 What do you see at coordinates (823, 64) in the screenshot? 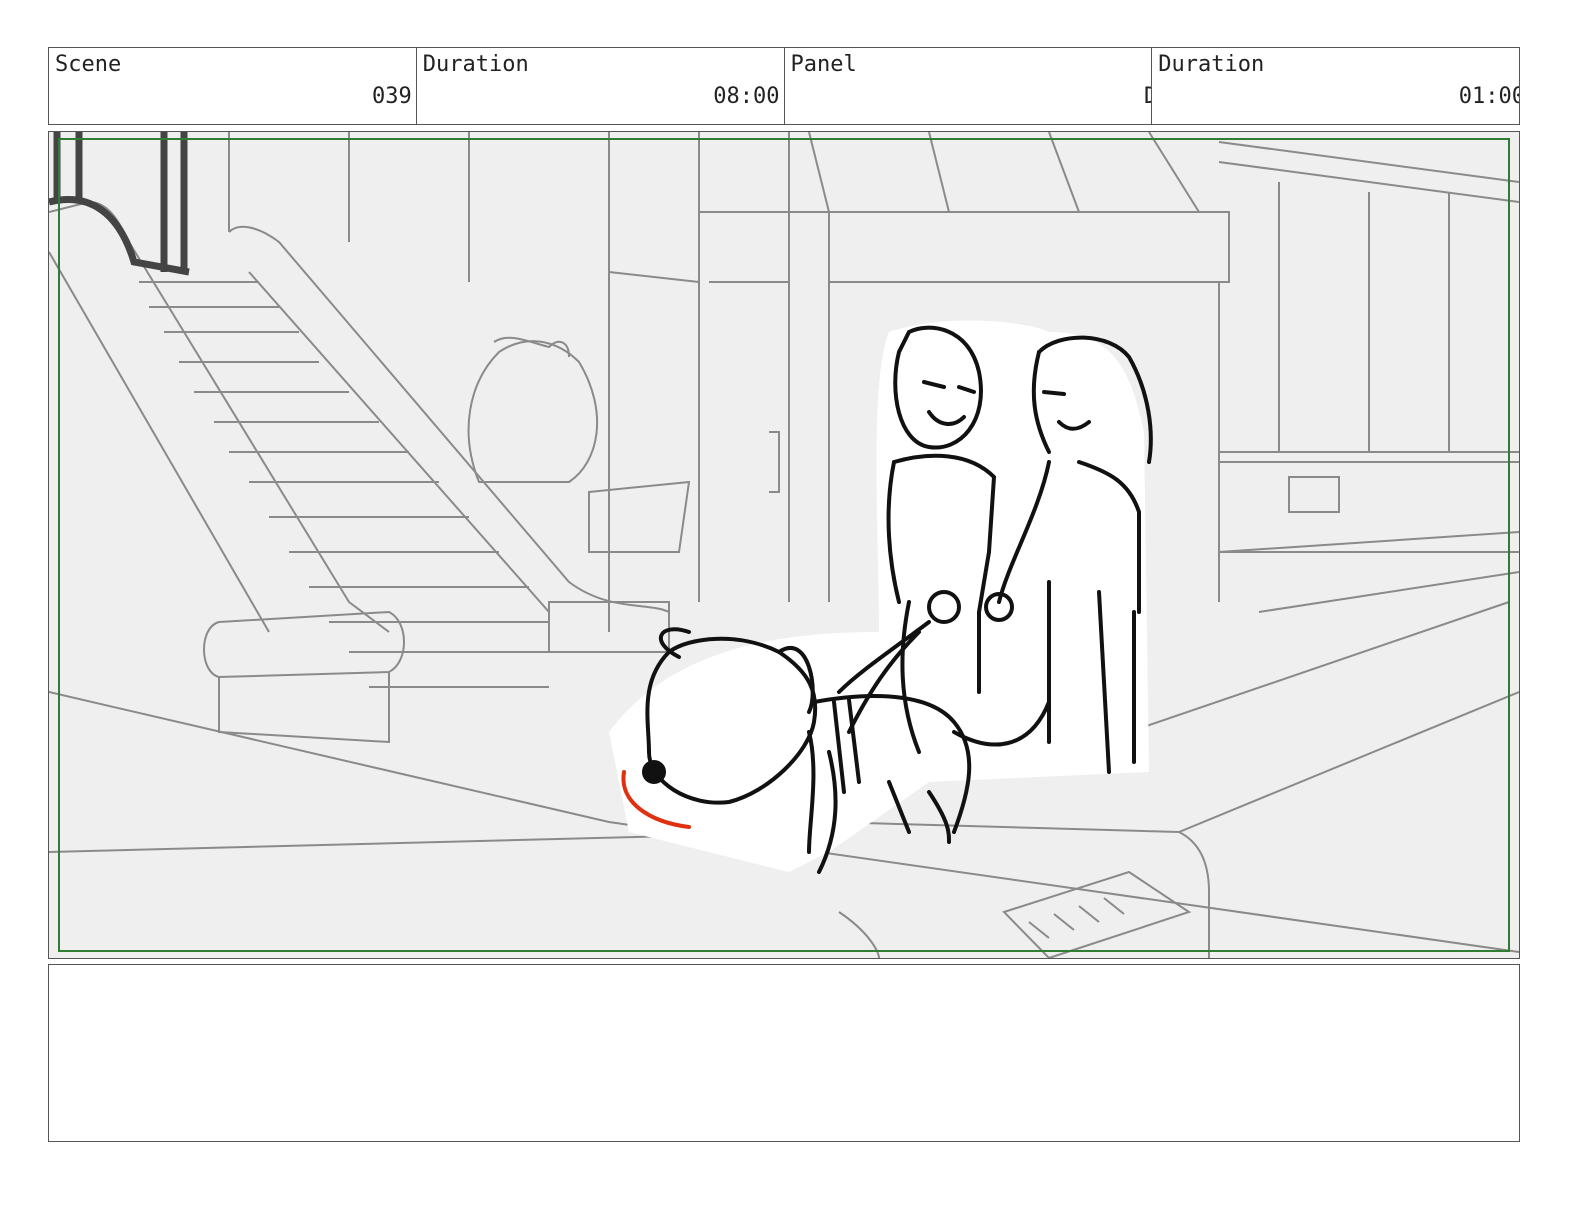
I see `panel-label: Panel` at bounding box center [823, 64].